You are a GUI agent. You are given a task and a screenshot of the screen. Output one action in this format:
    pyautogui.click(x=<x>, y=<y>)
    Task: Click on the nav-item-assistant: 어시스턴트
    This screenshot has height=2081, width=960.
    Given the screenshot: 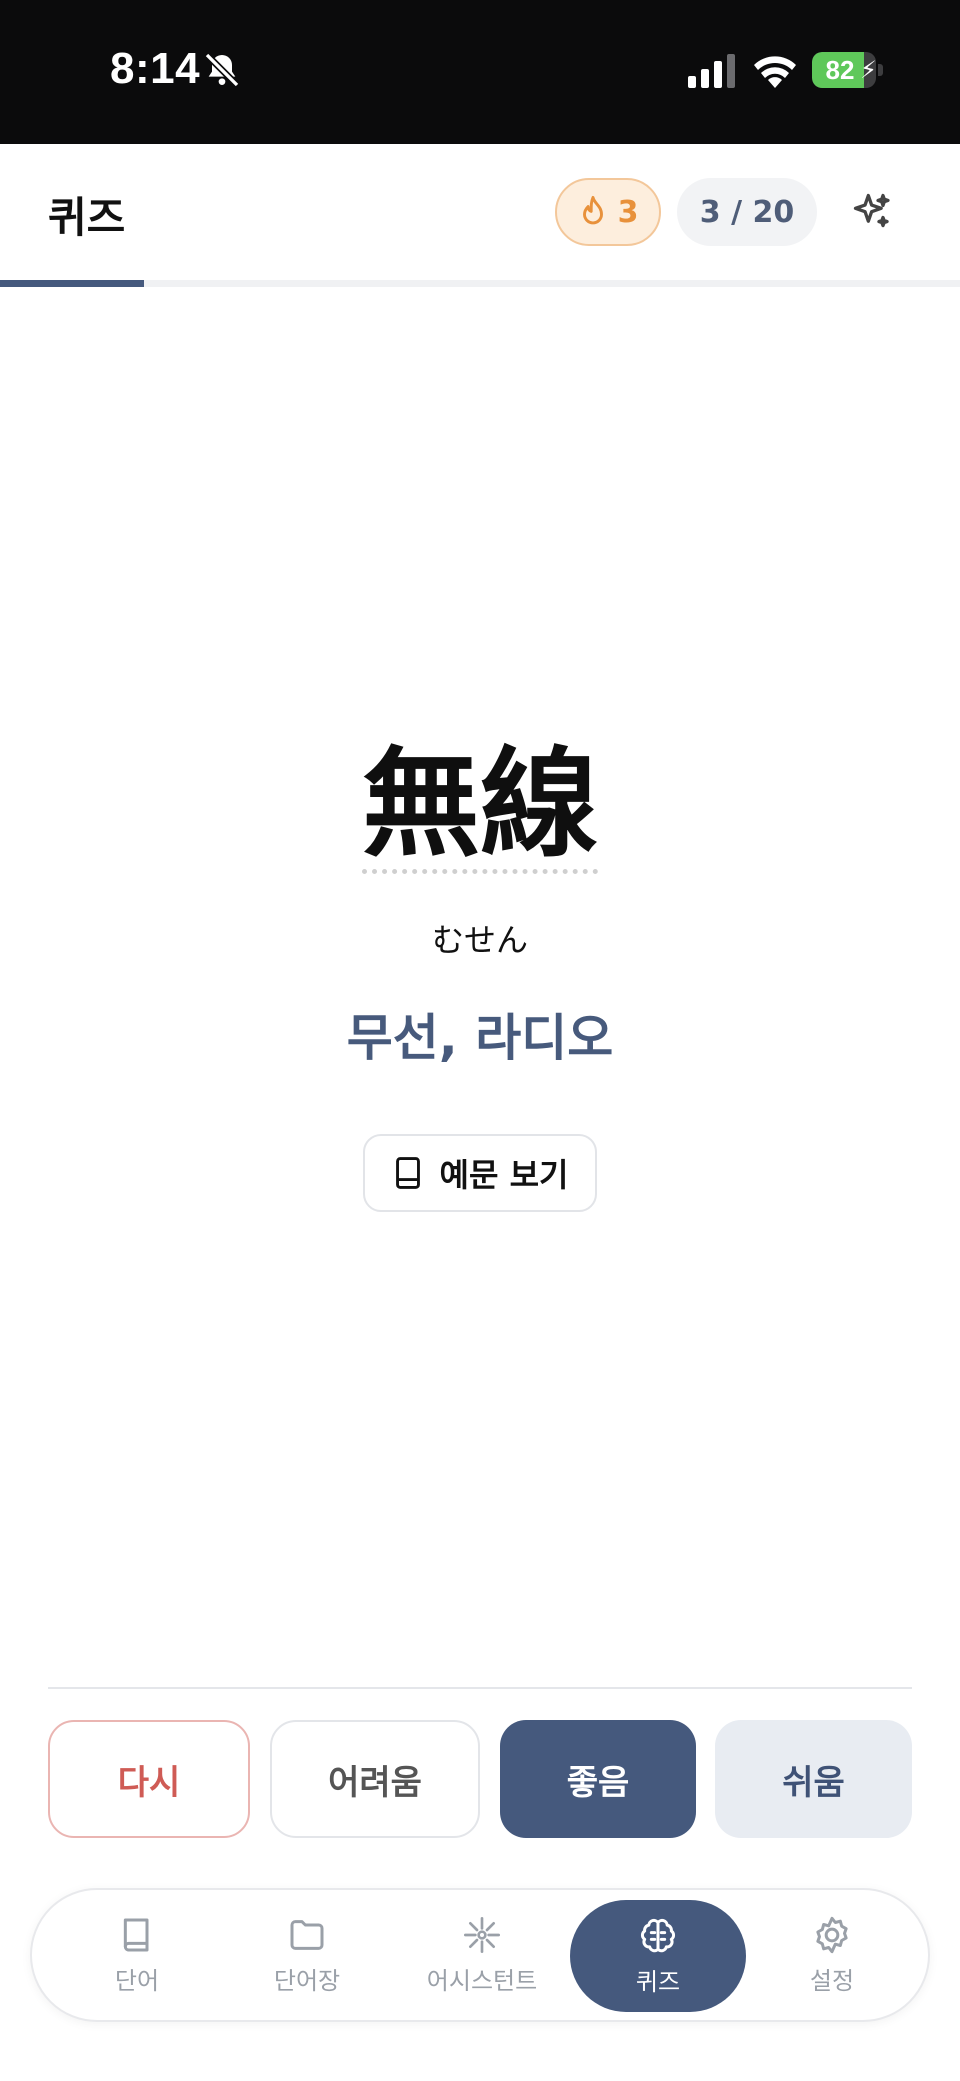 What is the action you would take?
    pyautogui.click(x=482, y=1955)
    